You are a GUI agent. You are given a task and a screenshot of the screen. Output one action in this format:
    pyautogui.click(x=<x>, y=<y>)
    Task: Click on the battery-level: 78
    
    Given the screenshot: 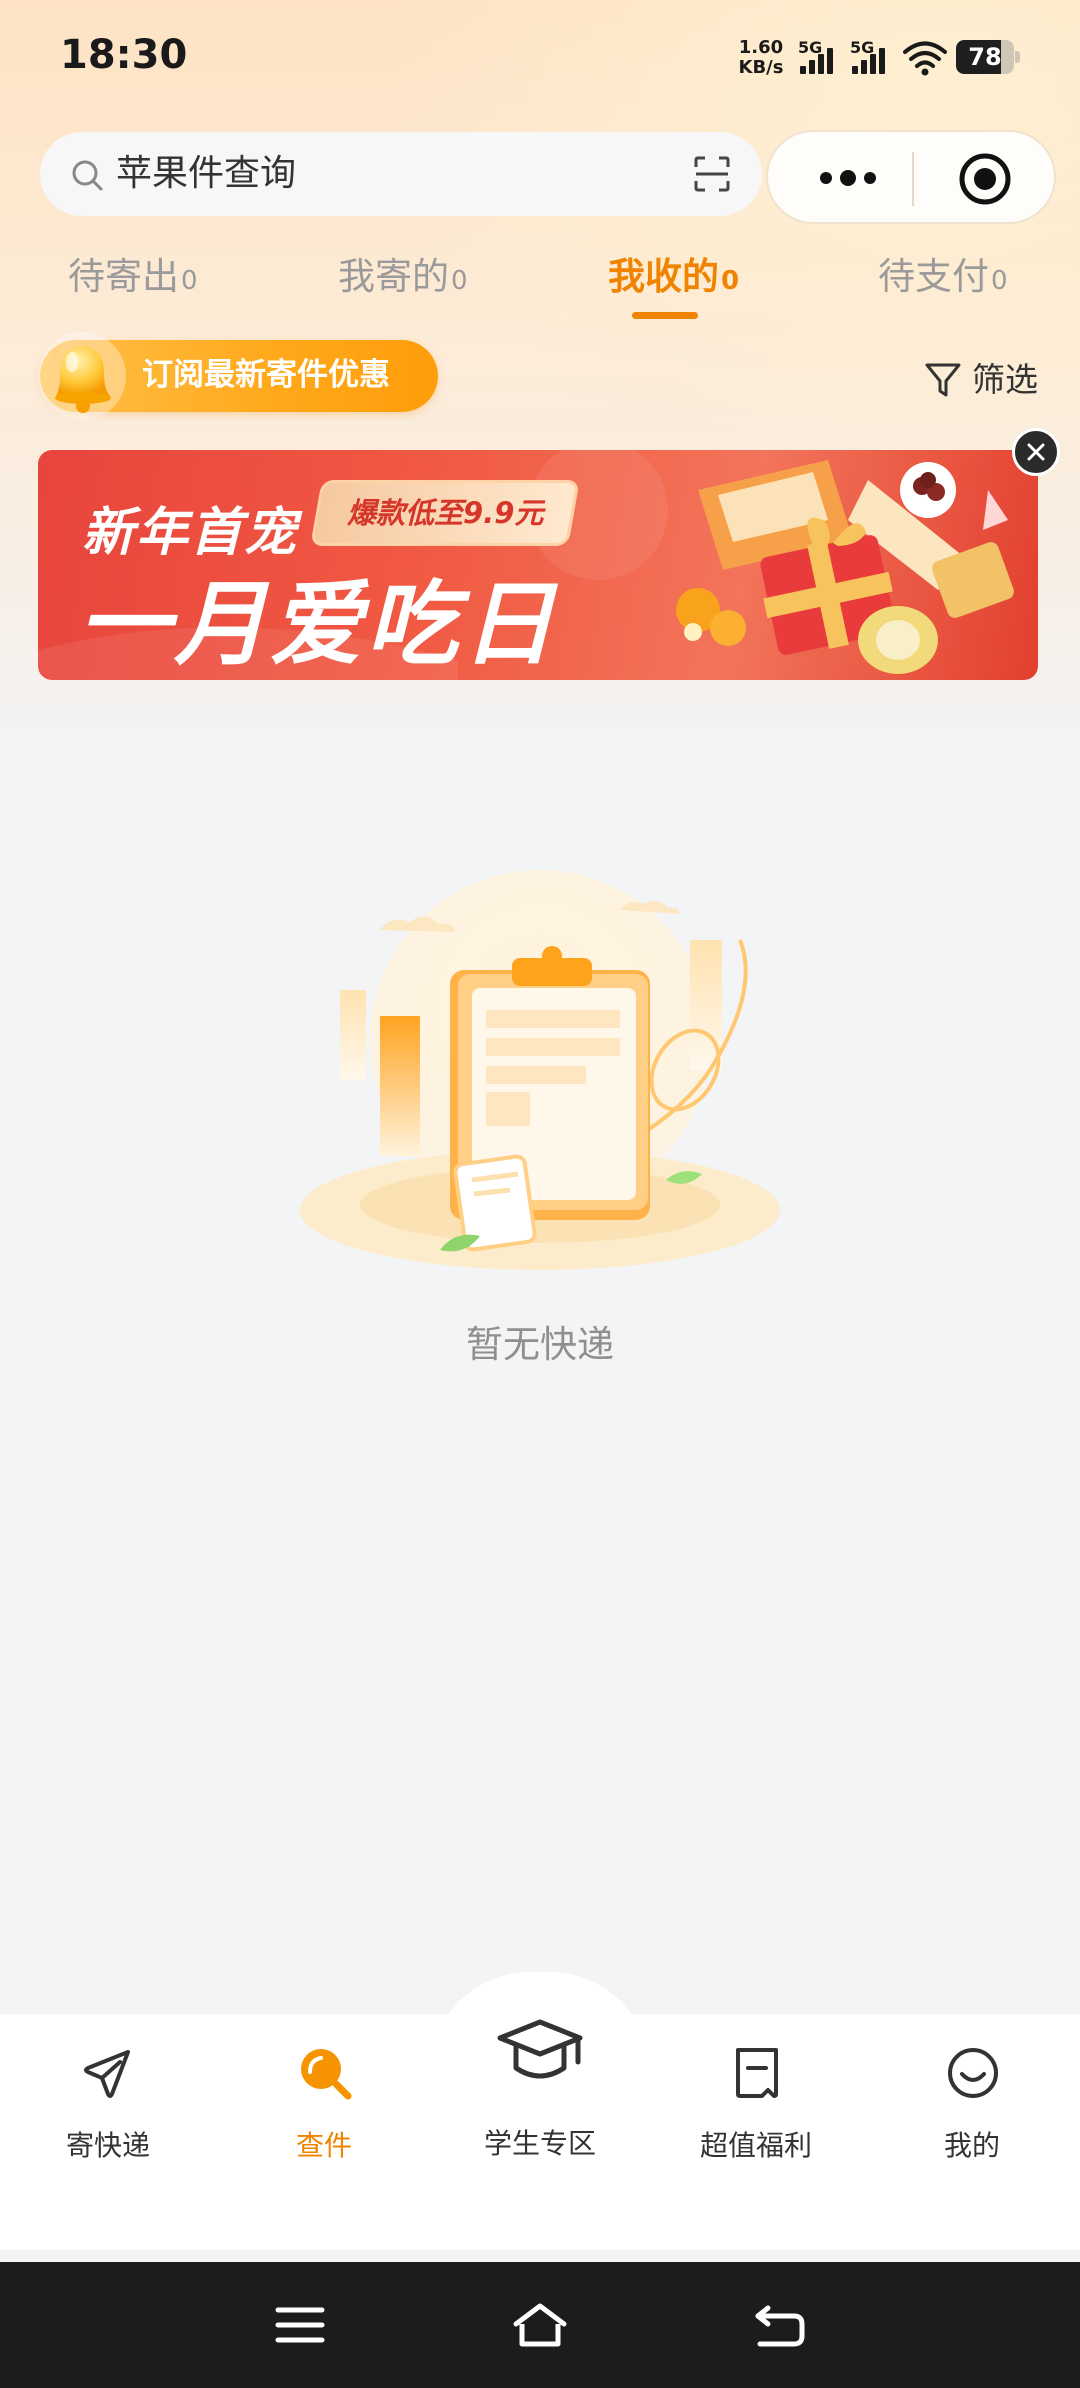 What is the action you would take?
    pyautogui.click(x=985, y=57)
    